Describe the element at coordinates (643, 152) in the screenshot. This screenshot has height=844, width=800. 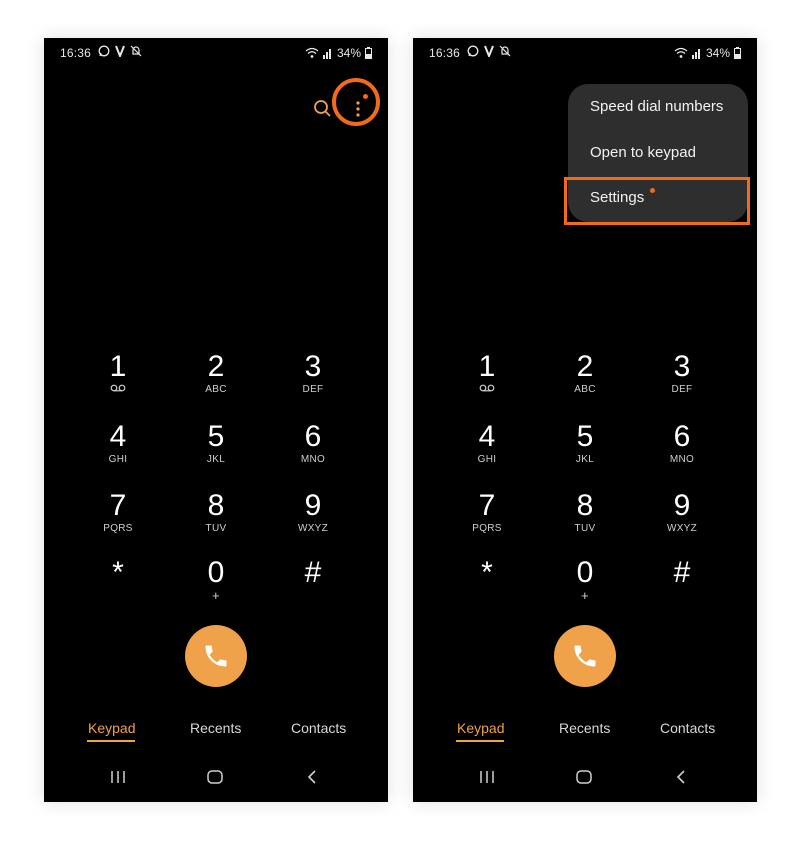
I see `menu-item-open-to-keypad: Open to keypad` at that location.